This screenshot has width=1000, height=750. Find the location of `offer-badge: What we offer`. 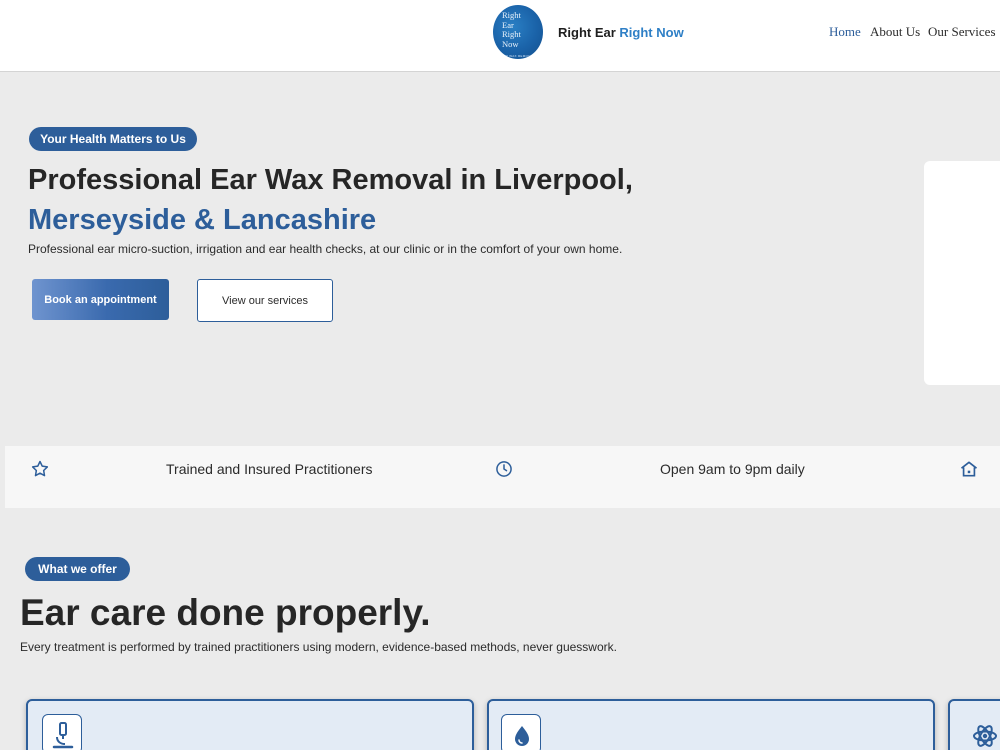

offer-badge: What we offer is located at coordinates (77, 569).